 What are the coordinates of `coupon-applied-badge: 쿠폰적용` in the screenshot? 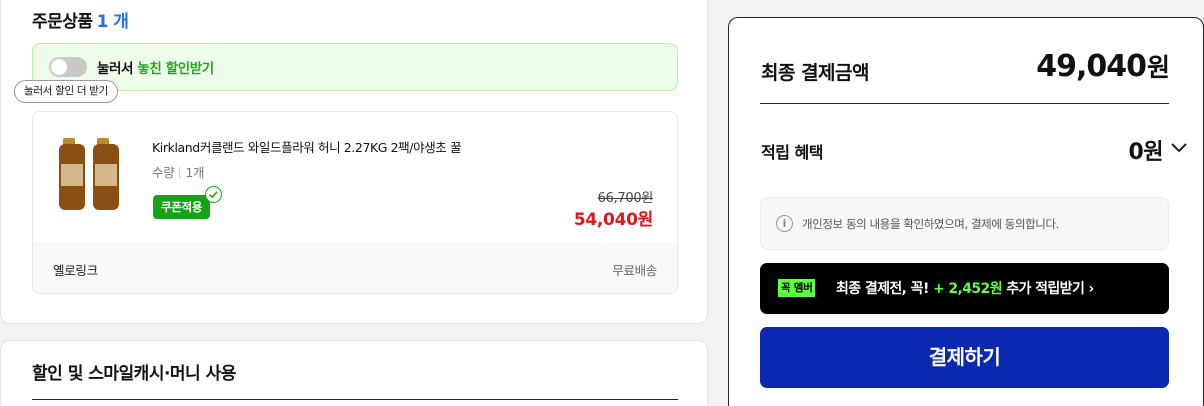 It's located at (182, 207).